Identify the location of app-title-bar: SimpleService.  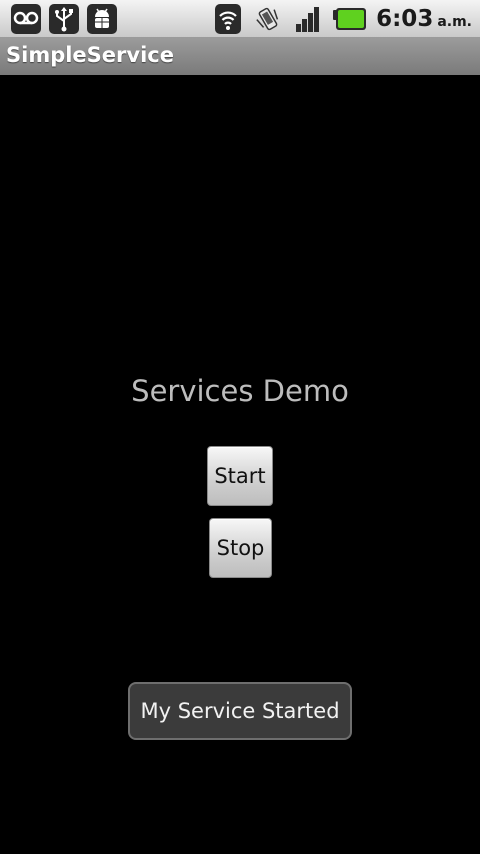
(240, 56).